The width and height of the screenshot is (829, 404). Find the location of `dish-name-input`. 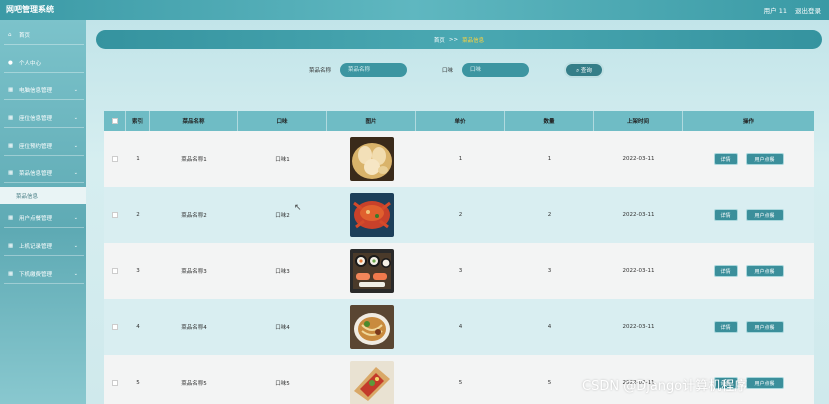

dish-name-input is located at coordinates (373, 70).